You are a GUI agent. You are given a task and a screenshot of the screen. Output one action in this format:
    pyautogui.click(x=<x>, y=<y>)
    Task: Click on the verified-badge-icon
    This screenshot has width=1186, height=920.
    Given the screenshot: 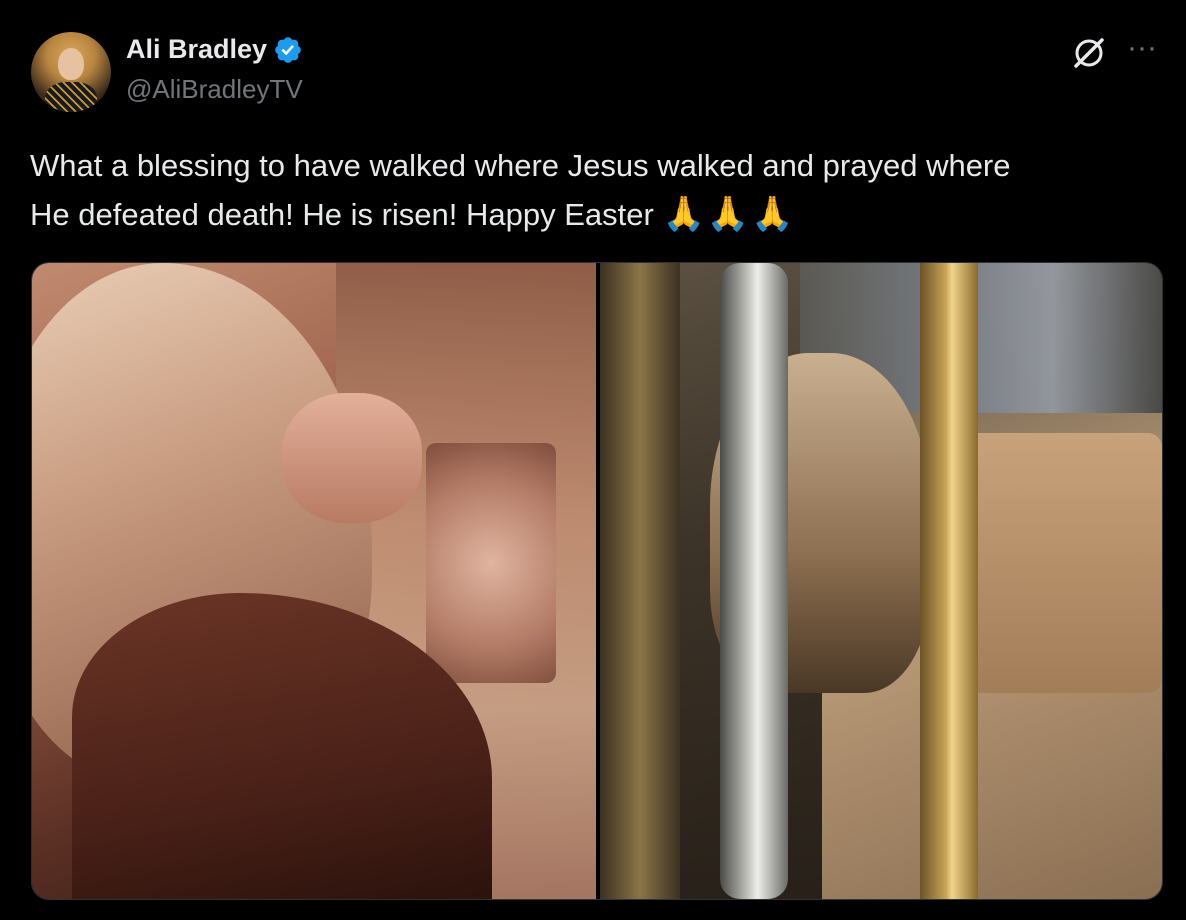 What is the action you would take?
    pyautogui.click(x=288, y=49)
    